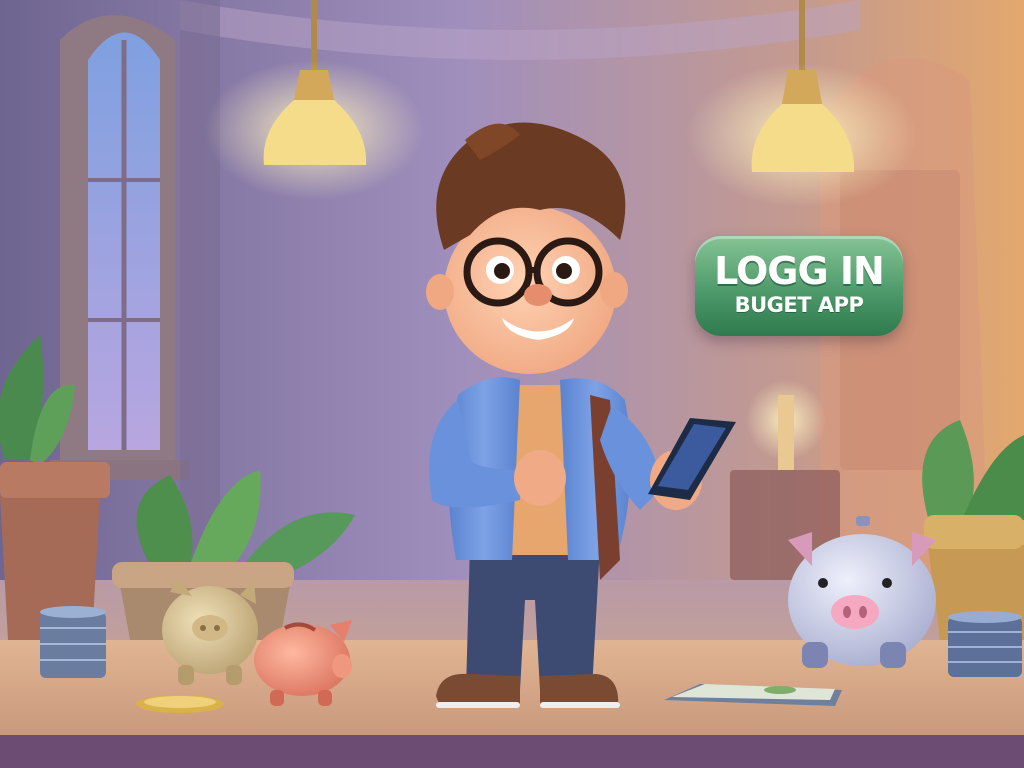 The image size is (1024, 768). Describe the element at coordinates (862, 592) in the screenshot. I see `piggy-bank-blue` at that location.